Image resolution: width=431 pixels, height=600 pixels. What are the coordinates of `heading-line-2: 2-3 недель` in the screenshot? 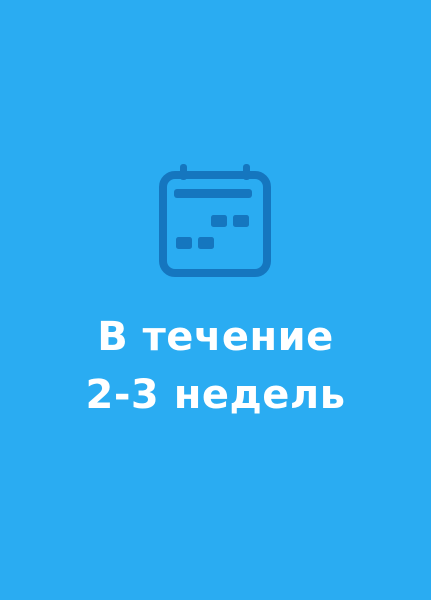 It's located at (215, 395).